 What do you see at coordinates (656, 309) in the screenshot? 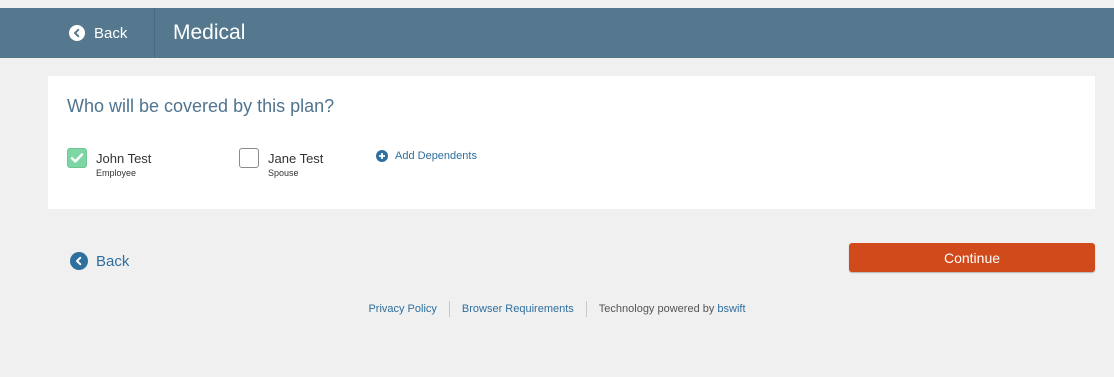
I see `powered-by-text: Technology powered by` at bounding box center [656, 309].